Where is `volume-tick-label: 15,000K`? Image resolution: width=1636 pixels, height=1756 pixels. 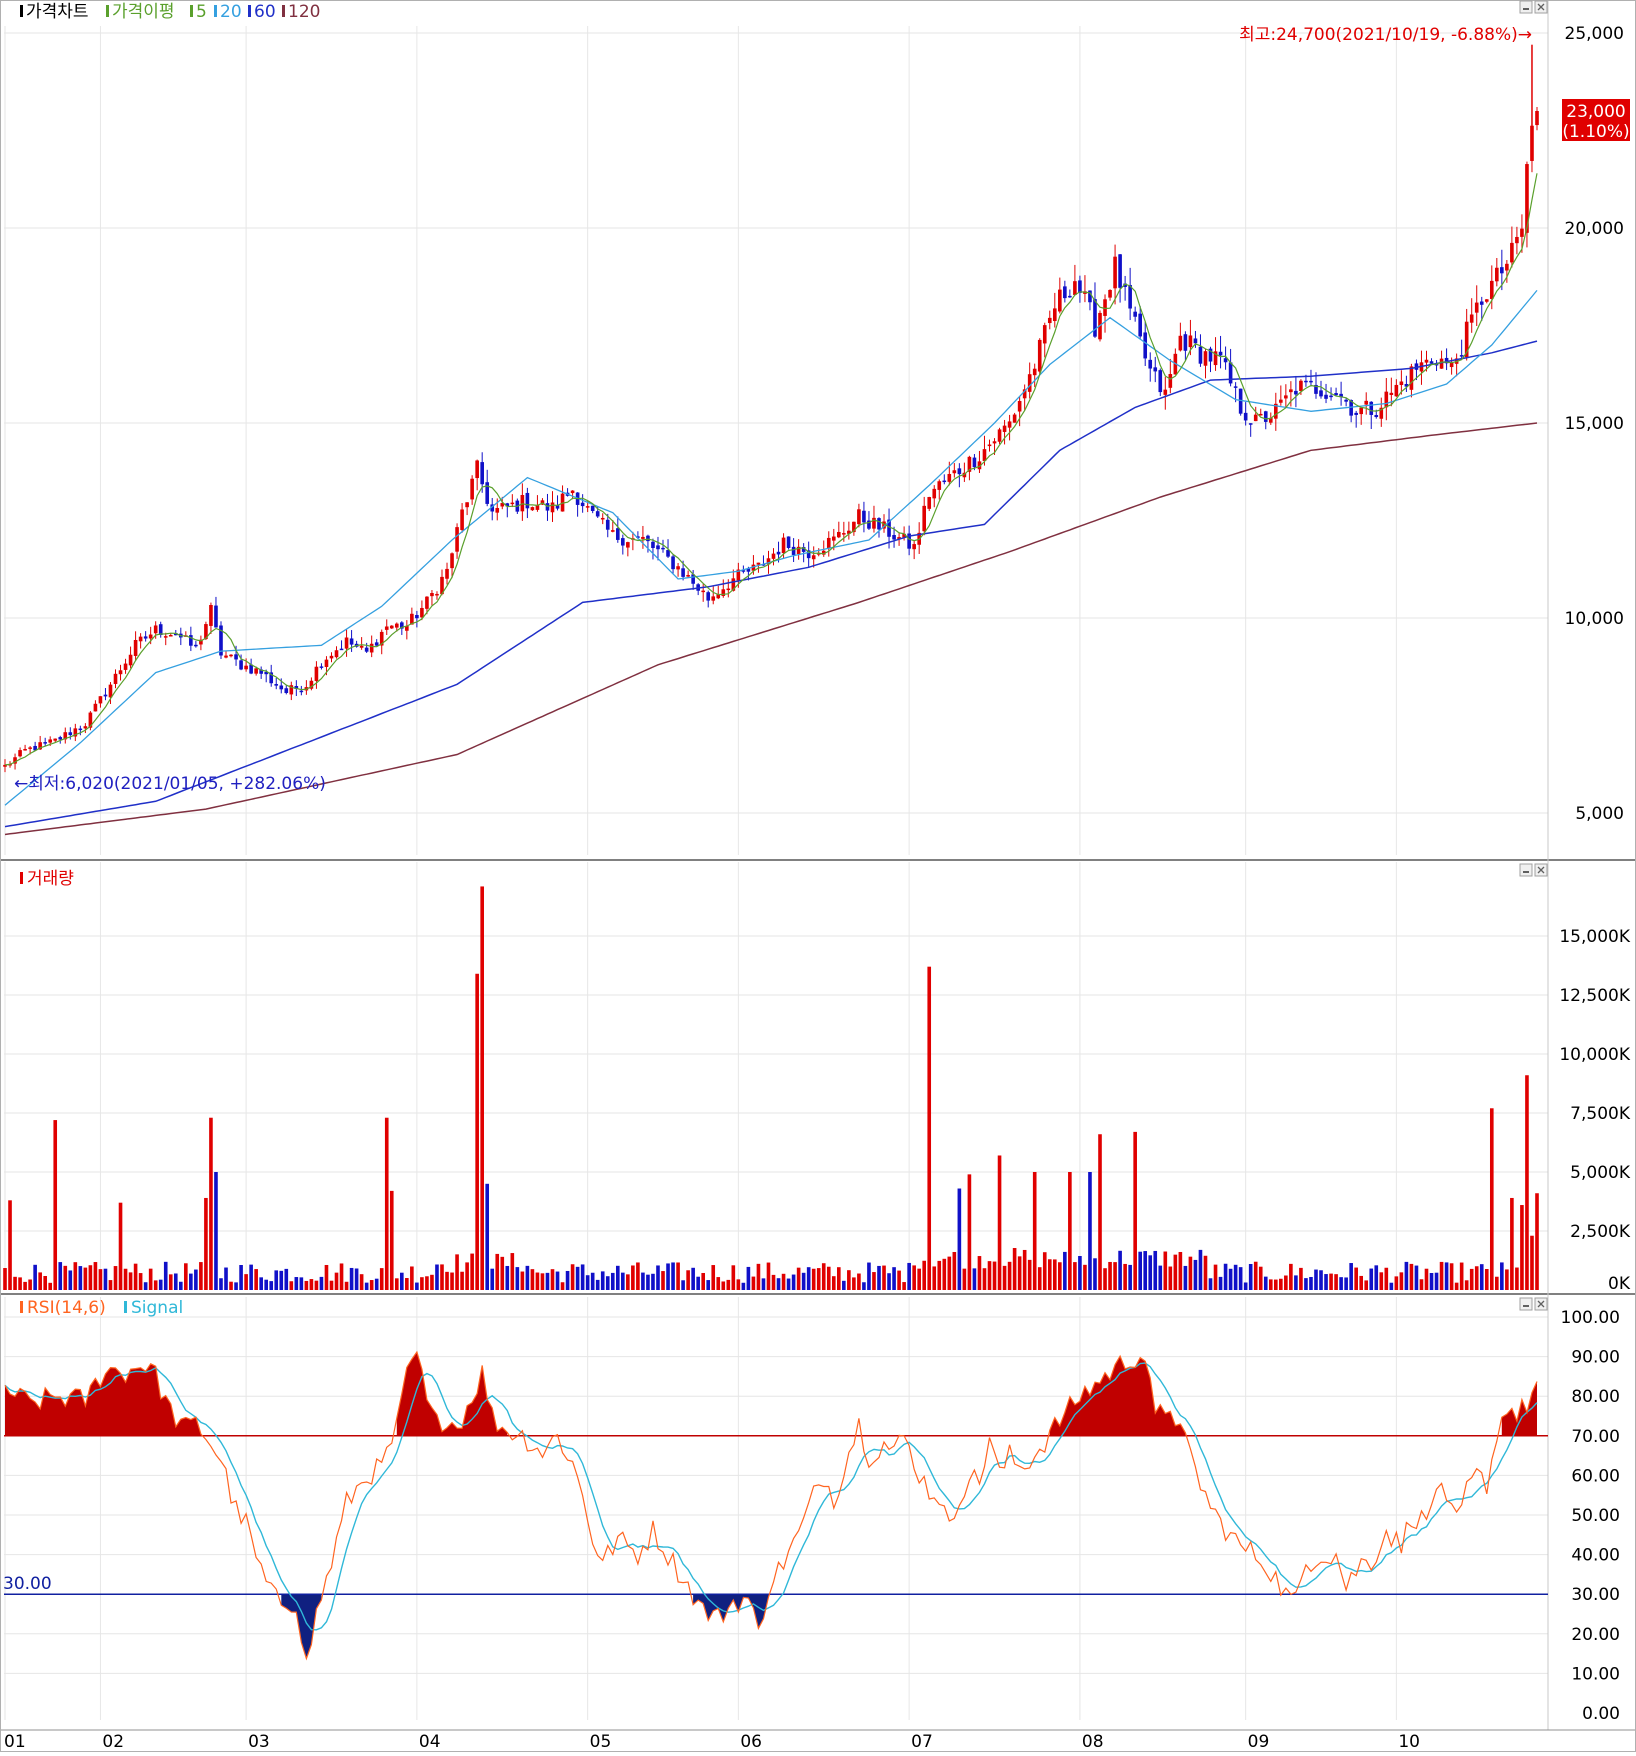
volume-tick-label: 15,000K is located at coordinates (1594, 937).